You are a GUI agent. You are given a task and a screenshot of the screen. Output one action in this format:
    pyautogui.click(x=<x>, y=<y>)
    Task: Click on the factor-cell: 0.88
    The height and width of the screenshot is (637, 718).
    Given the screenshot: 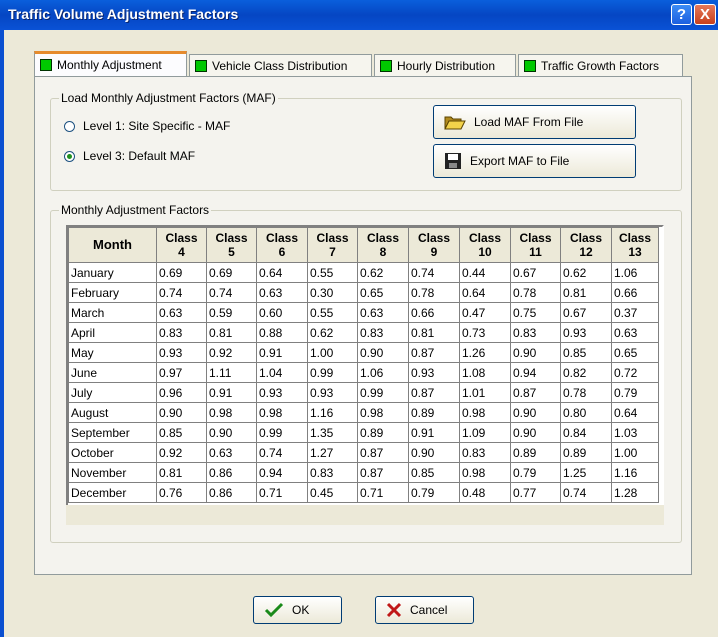 What is the action you would take?
    pyautogui.click(x=282, y=332)
    